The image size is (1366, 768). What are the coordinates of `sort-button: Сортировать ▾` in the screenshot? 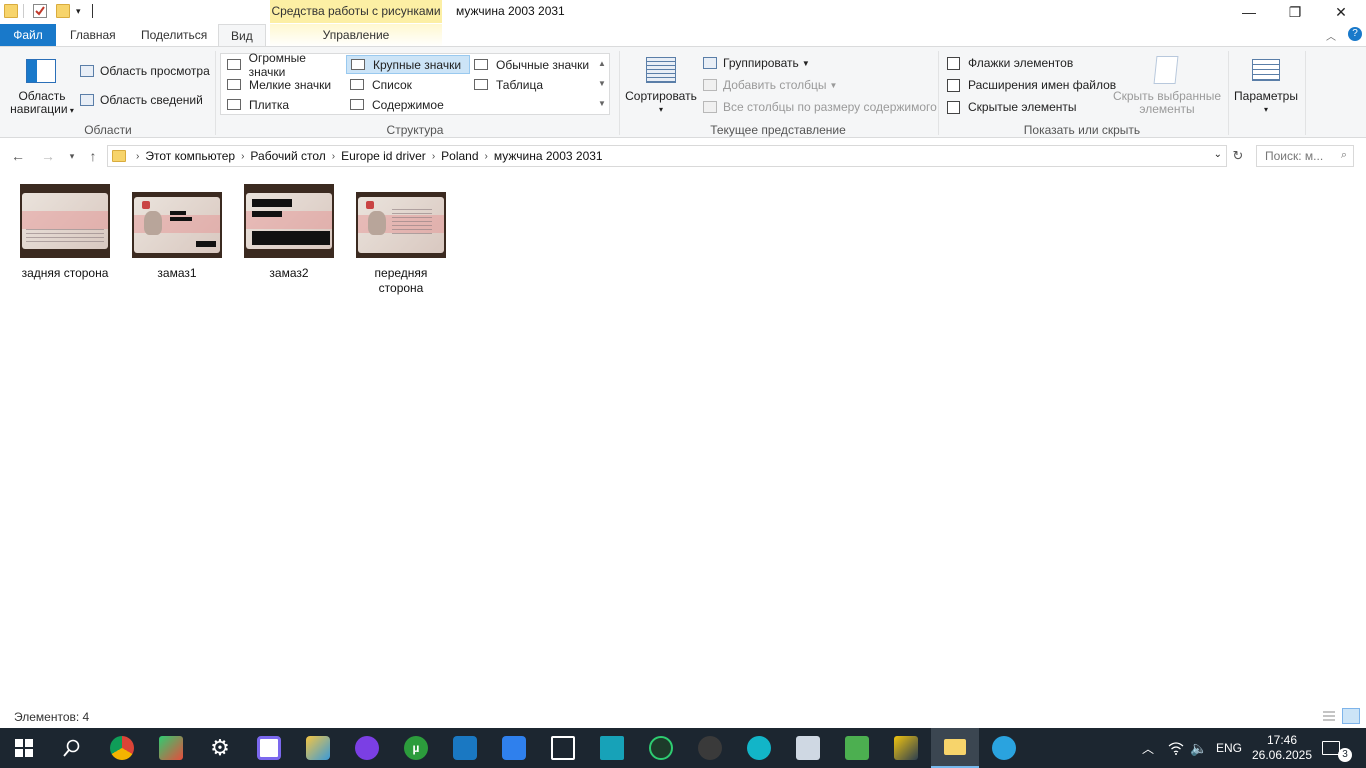 It's located at (661, 103).